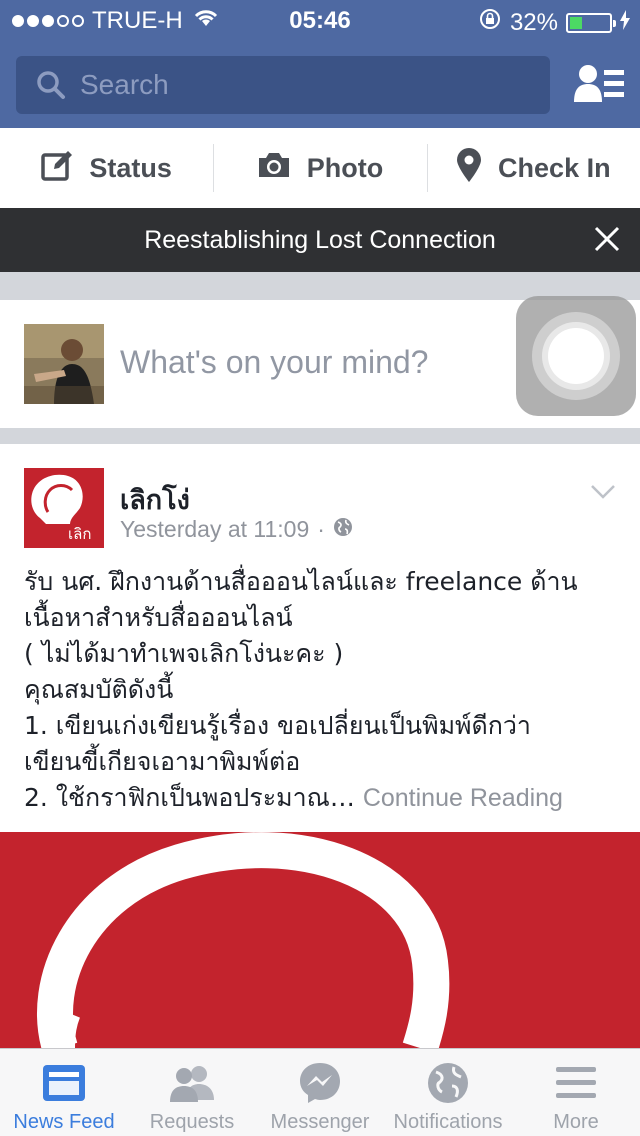 Image resolution: width=640 pixels, height=1136 pixels. I want to click on photo-button: Photo, so click(319, 168).